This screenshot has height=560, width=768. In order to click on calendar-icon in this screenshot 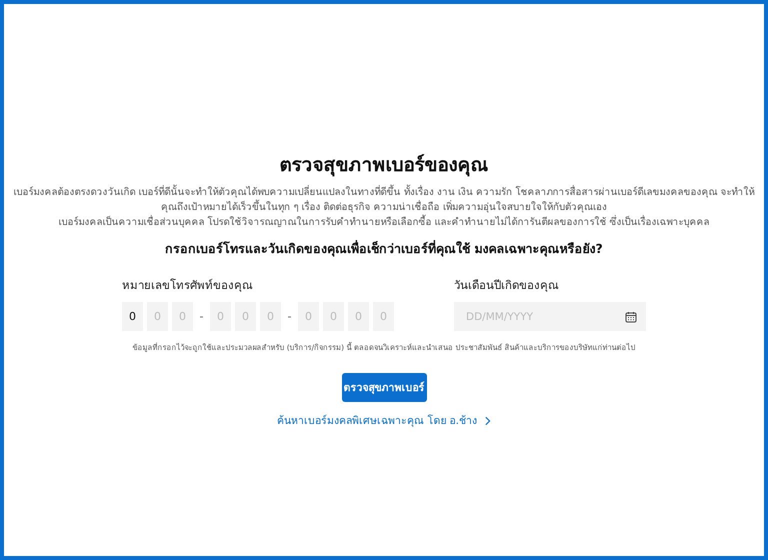, I will do `click(631, 316)`.